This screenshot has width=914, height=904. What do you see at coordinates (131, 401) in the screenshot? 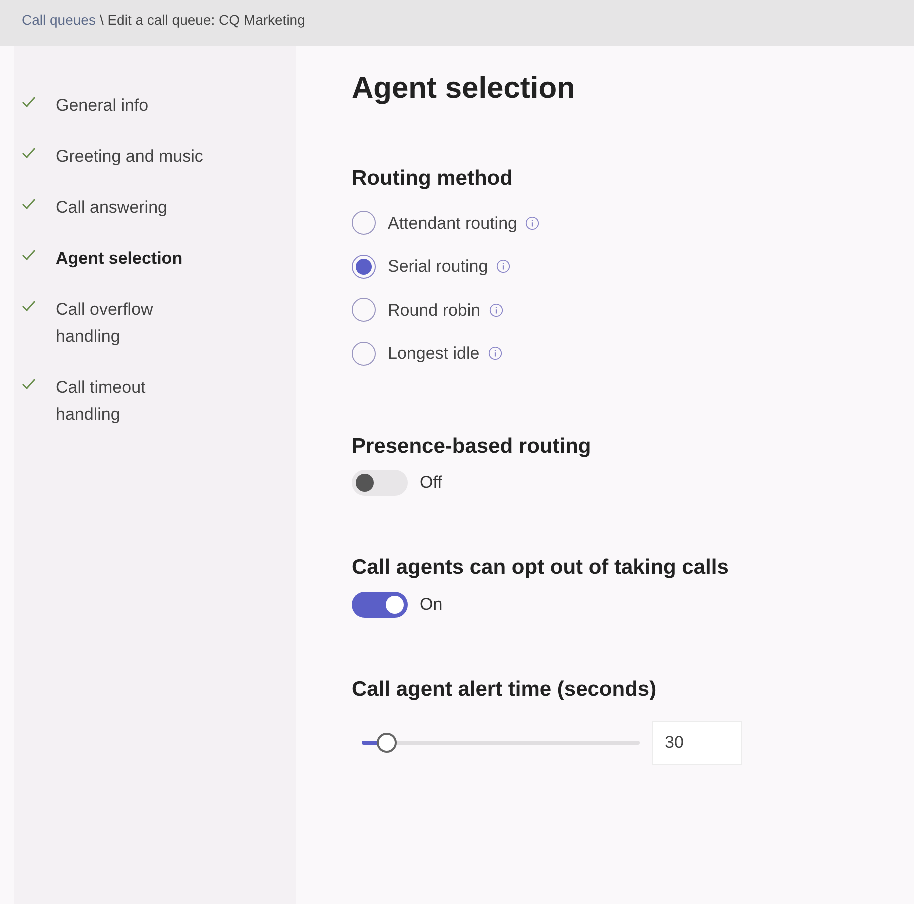
I see `sidebar-step: Call timeout handling` at bounding box center [131, 401].